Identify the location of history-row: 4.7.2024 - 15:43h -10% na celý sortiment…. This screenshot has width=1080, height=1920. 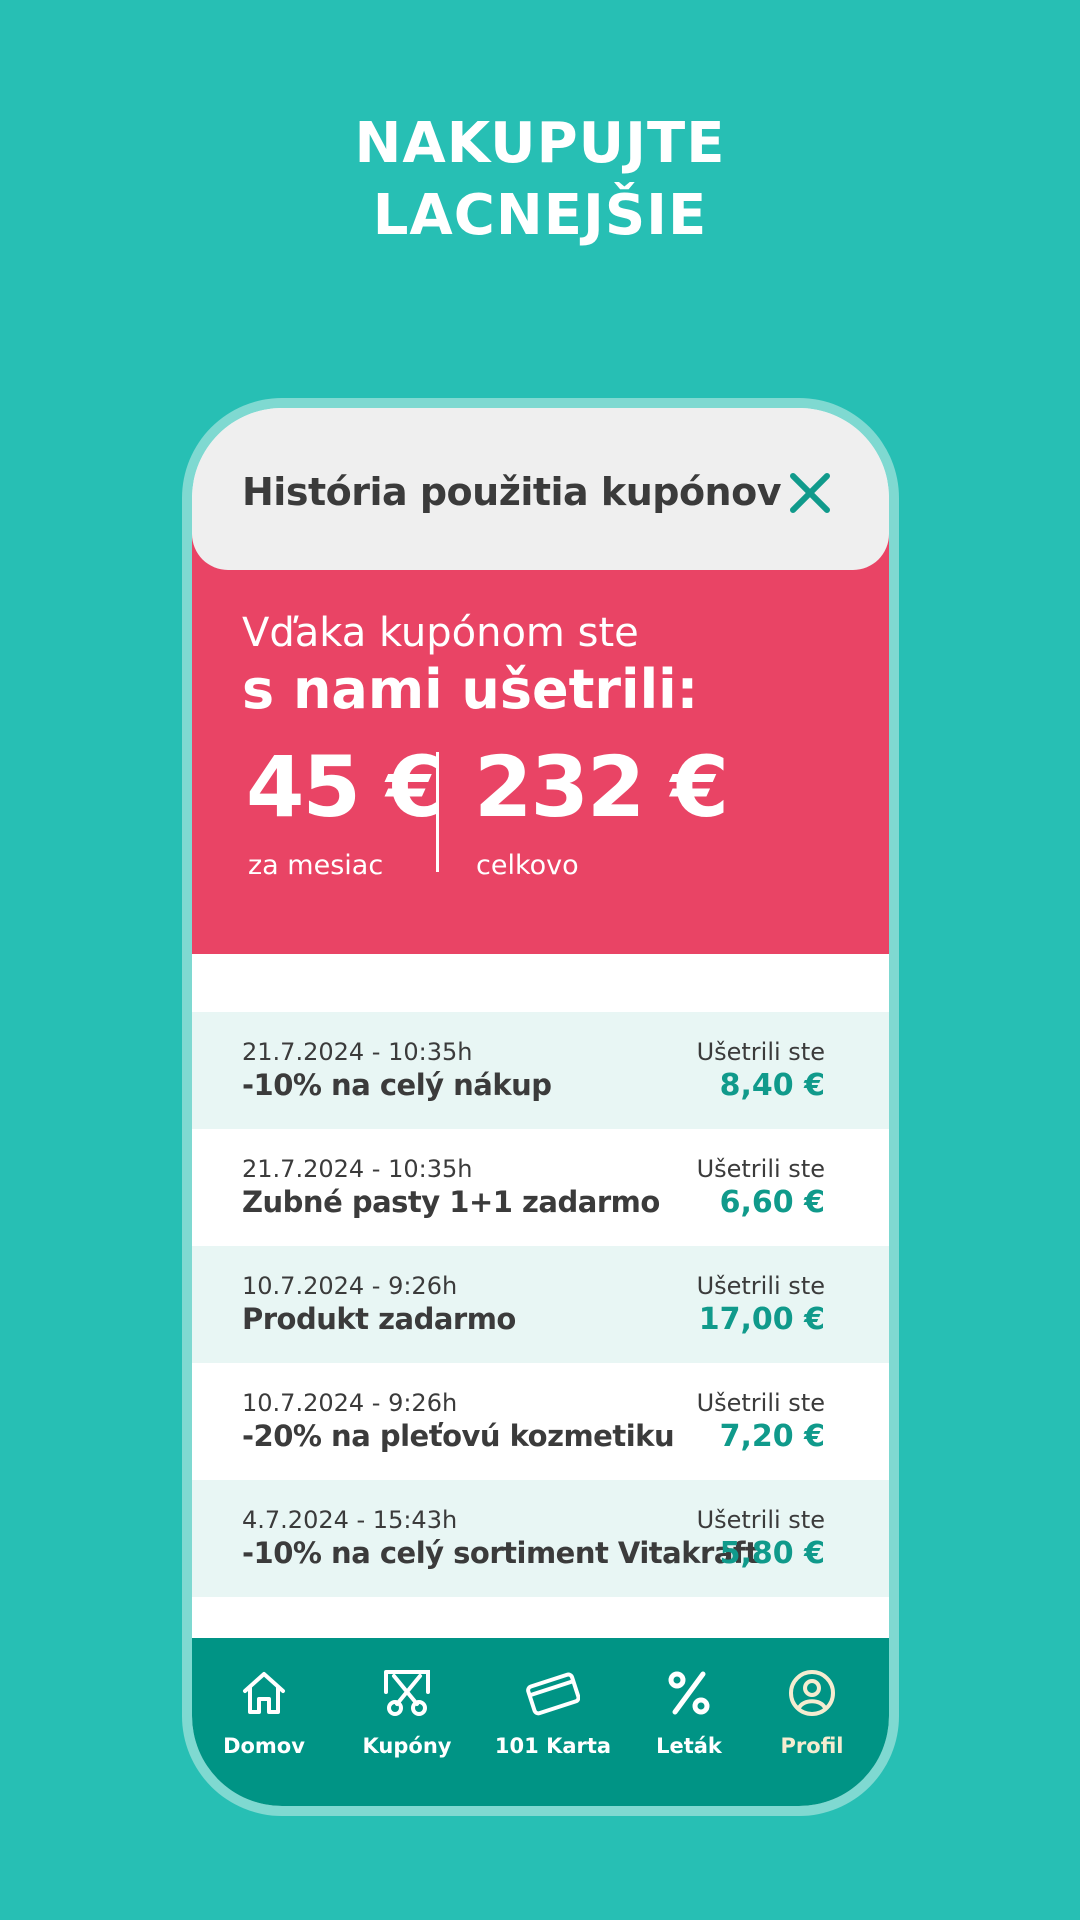
(540, 1538).